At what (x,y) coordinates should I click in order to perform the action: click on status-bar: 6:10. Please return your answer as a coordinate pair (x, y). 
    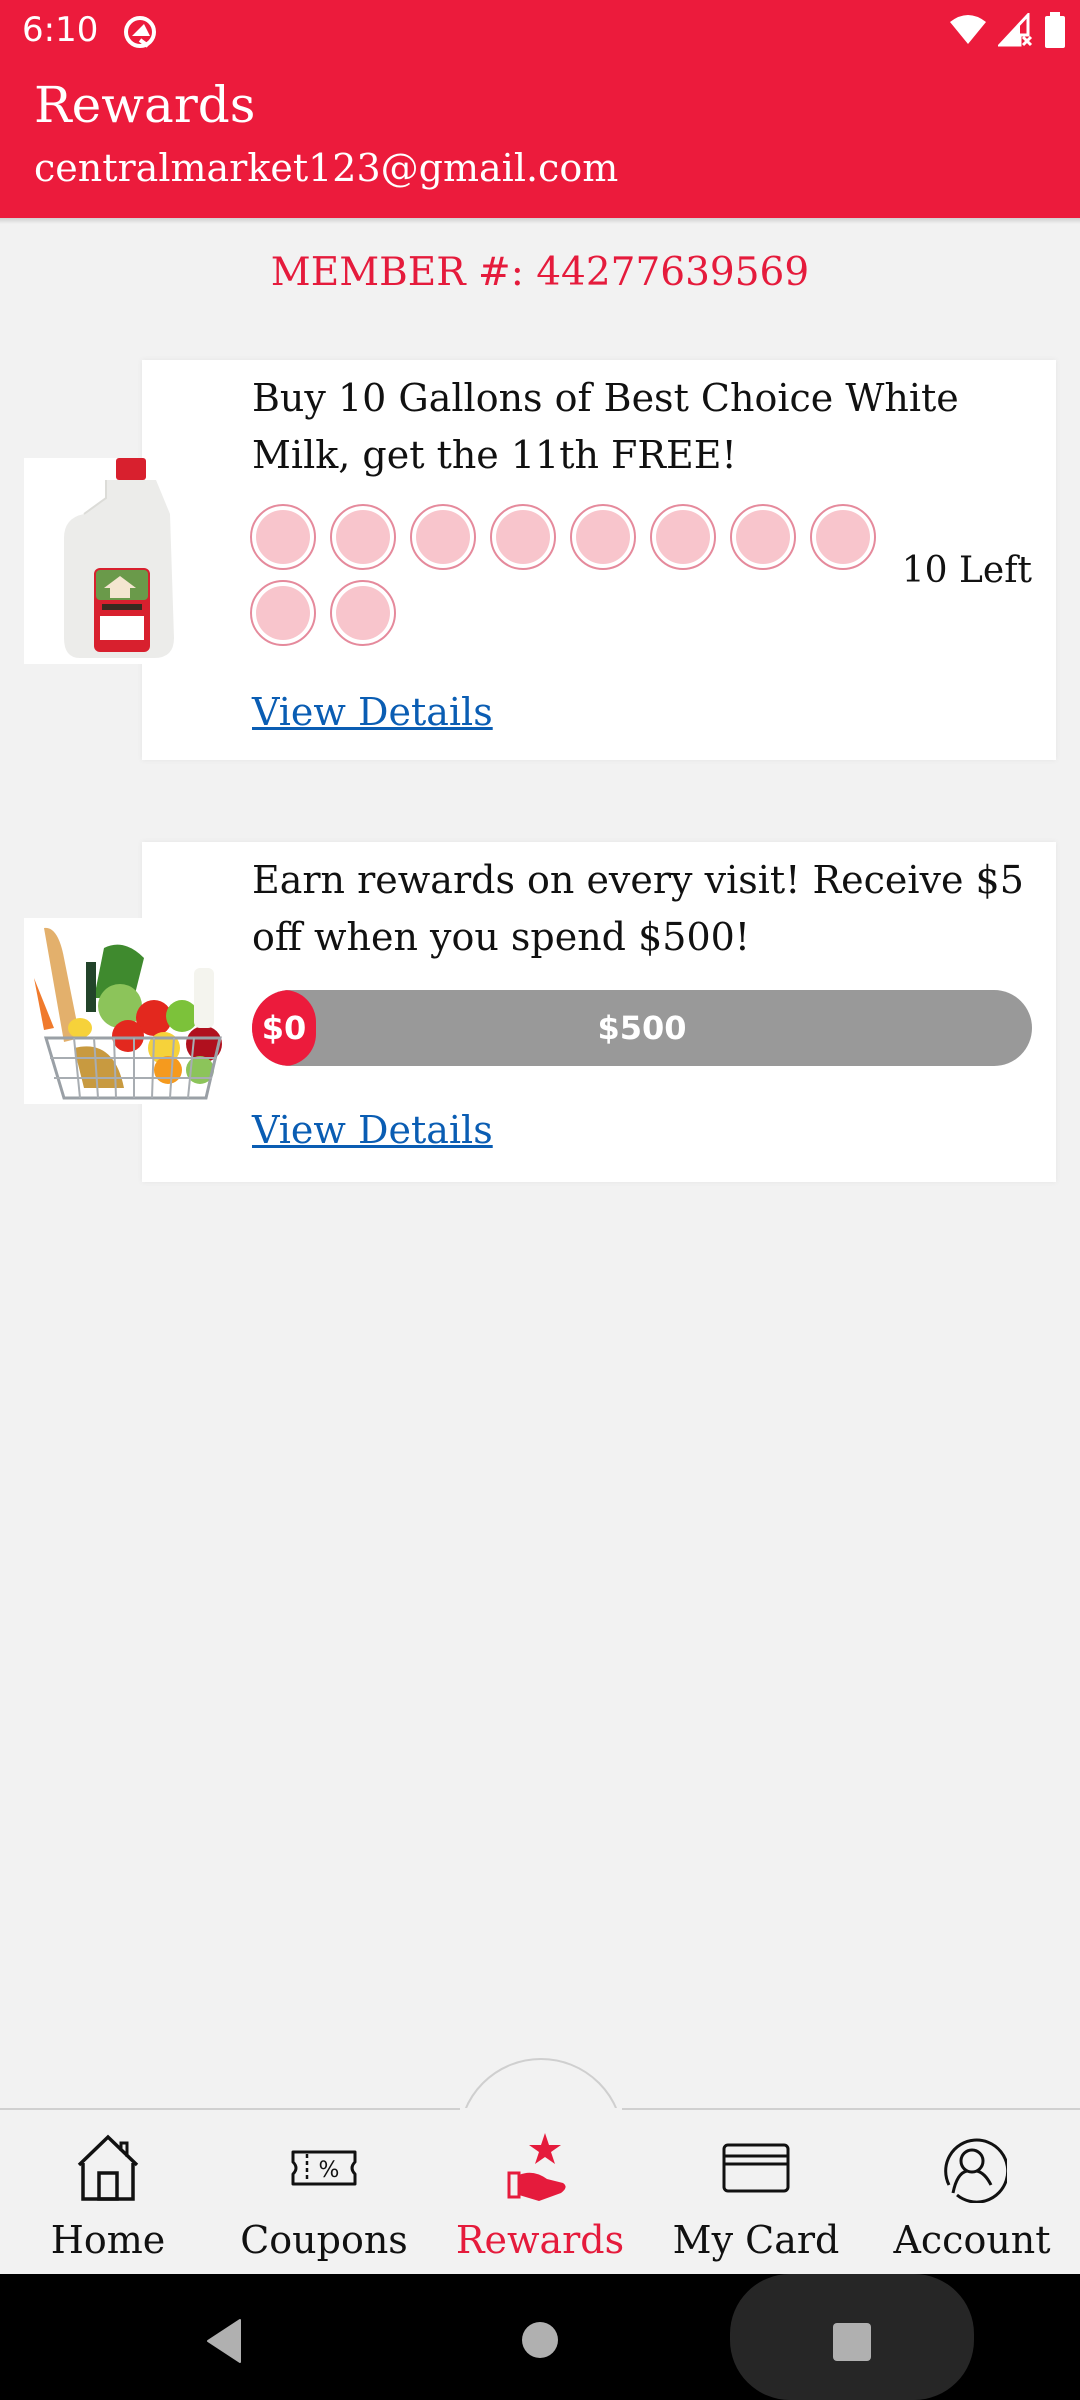
    Looking at the image, I should click on (540, 31).